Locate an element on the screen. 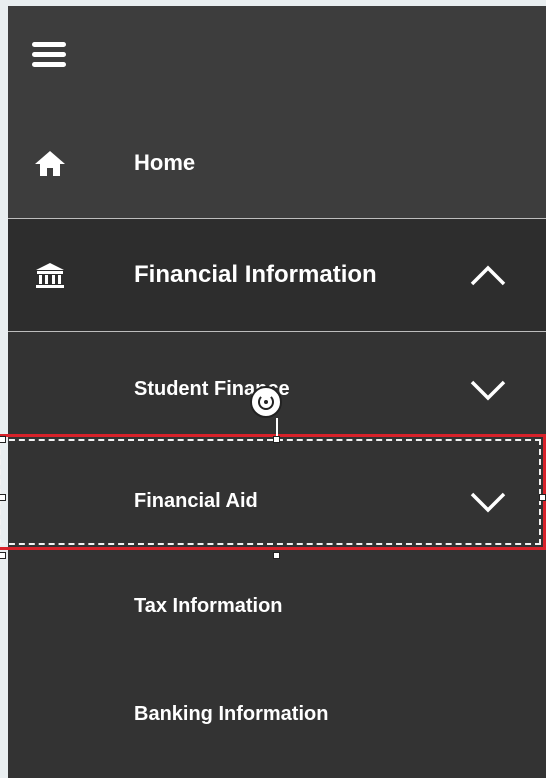 This screenshot has height=778, width=546. nav-item-home: Home is located at coordinates (277, 163).